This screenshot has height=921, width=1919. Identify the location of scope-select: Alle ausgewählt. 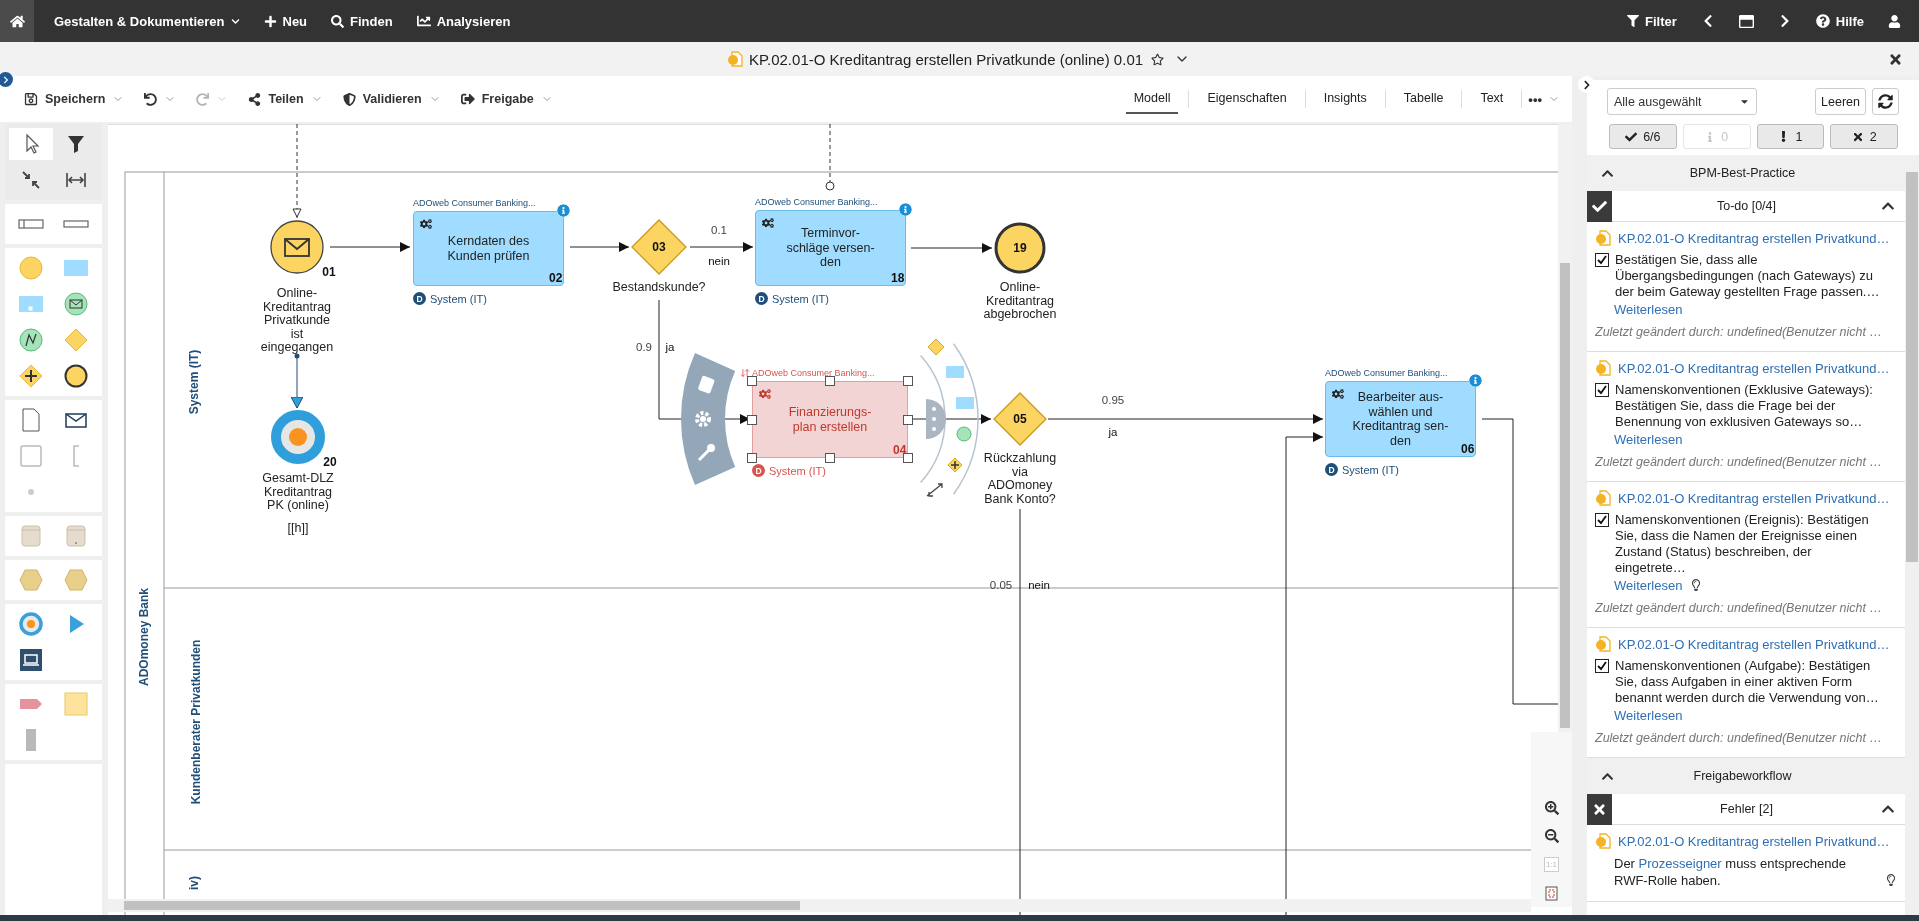
(1682, 101).